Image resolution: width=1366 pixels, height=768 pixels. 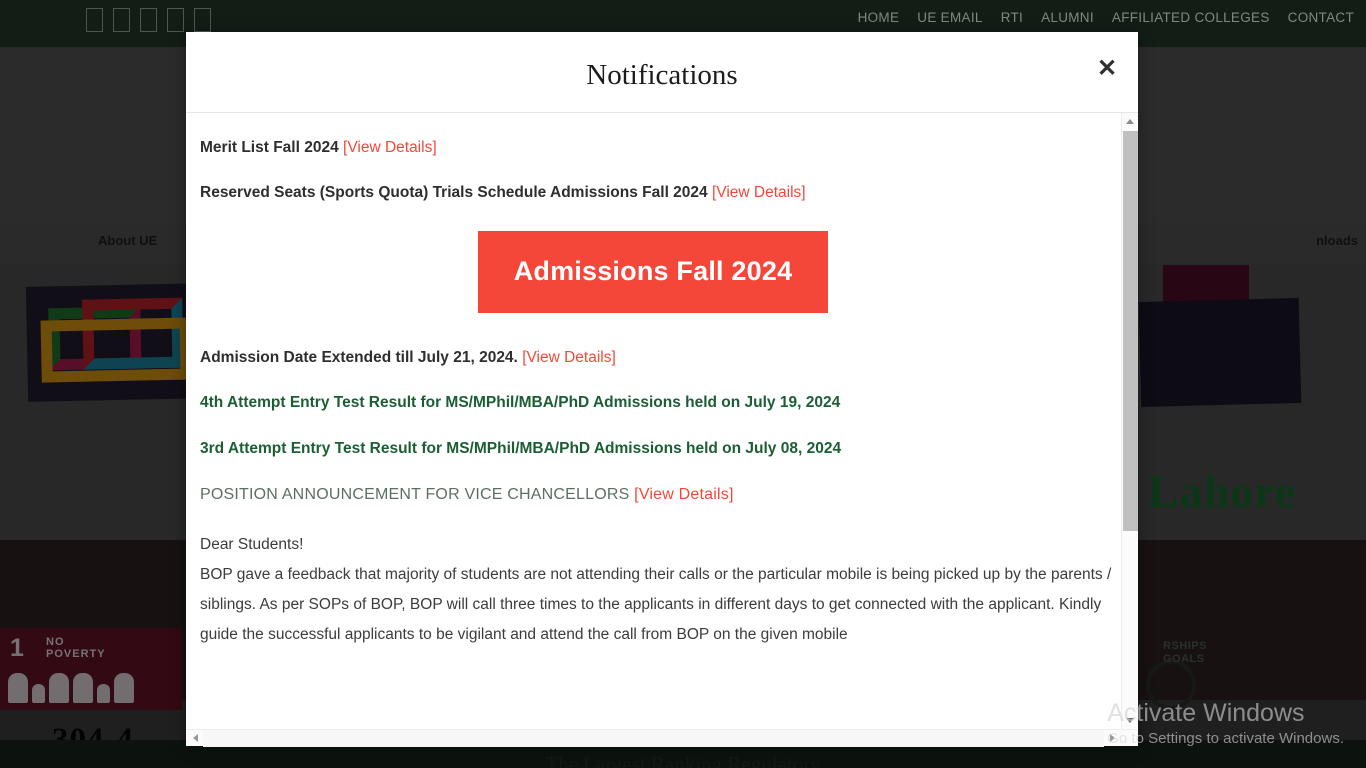 I want to click on horizontal-scrollbar, so click(x=662, y=738).